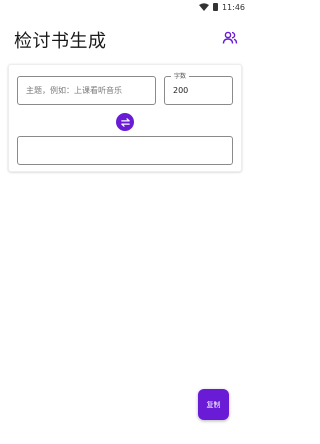 Image resolution: width=320 pixels, height=444 pixels. I want to click on app-bar: 检讨书生成, so click(125, 40).